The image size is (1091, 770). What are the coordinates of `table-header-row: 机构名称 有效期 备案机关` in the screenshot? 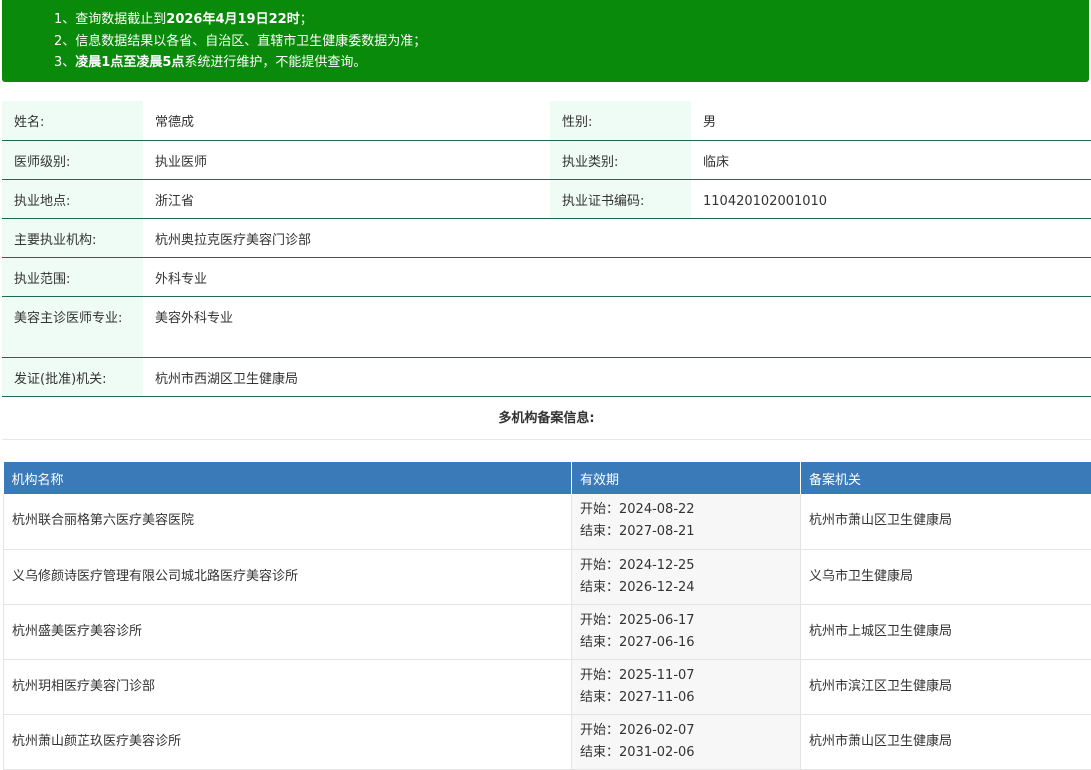 It's located at (547, 478).